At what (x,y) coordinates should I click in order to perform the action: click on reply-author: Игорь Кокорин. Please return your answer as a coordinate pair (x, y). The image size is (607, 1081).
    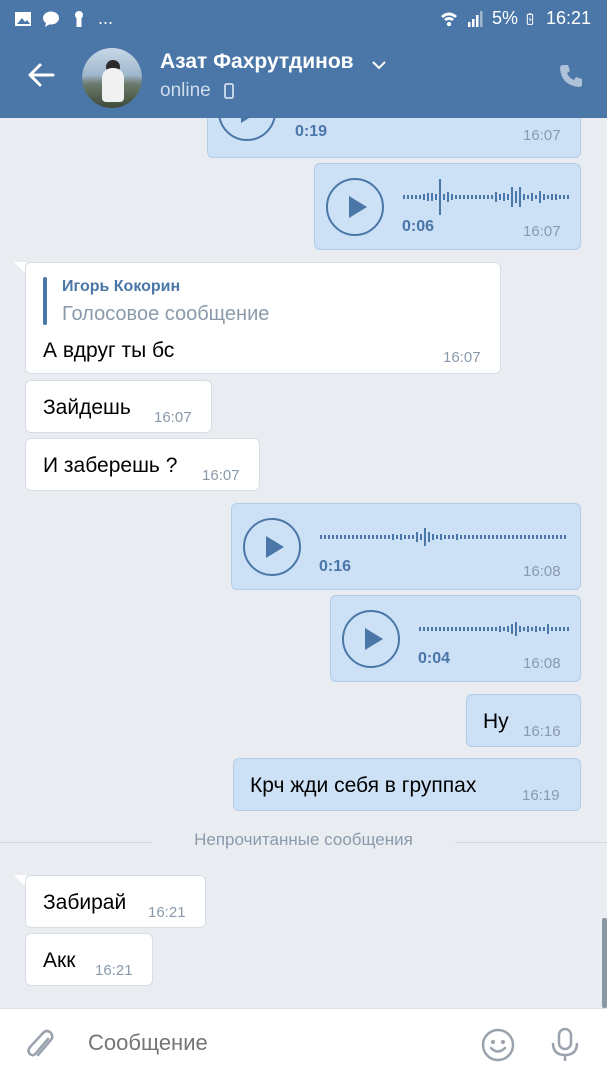
    Looking at the image, I should click on (121, 287).